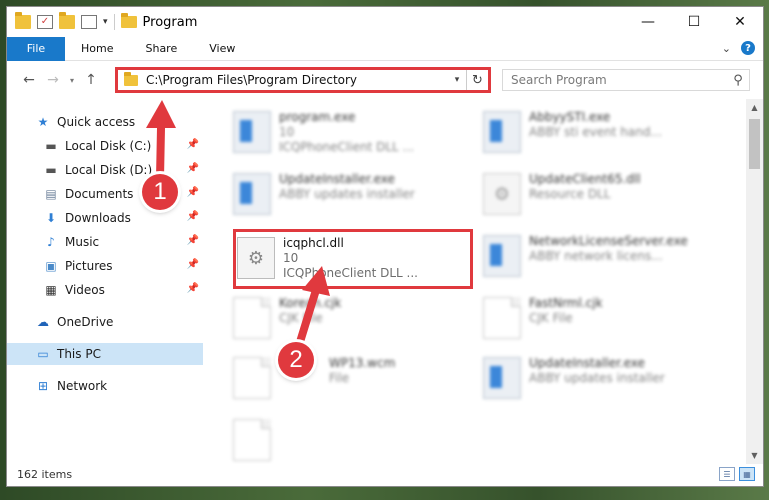 The image size is (769, 500). I want to click on nav-label: Pictures, so click(89, 266).